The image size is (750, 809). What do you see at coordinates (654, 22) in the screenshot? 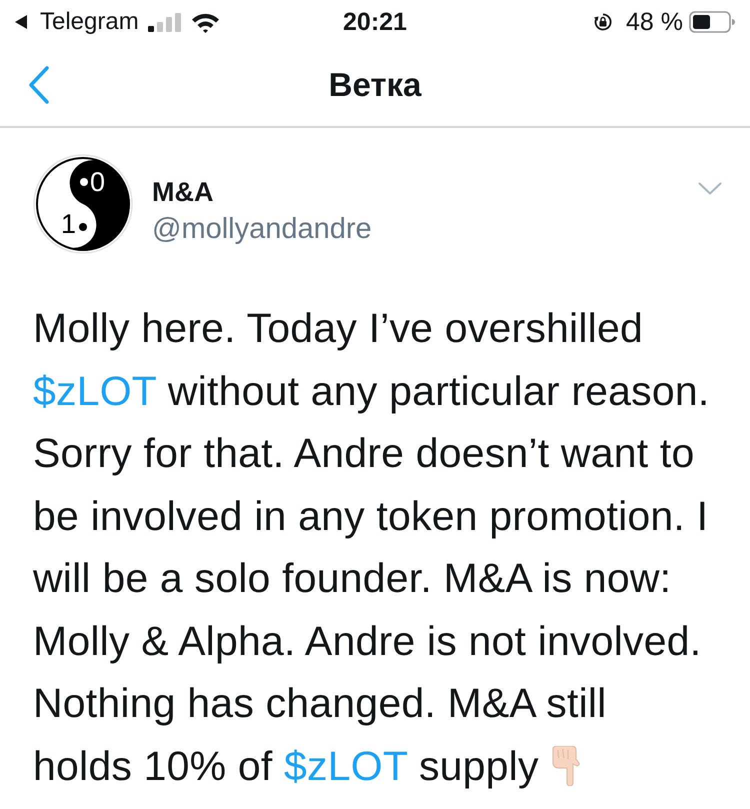
I see `battery-percent: 48 %` at bounding box center [654, 22].